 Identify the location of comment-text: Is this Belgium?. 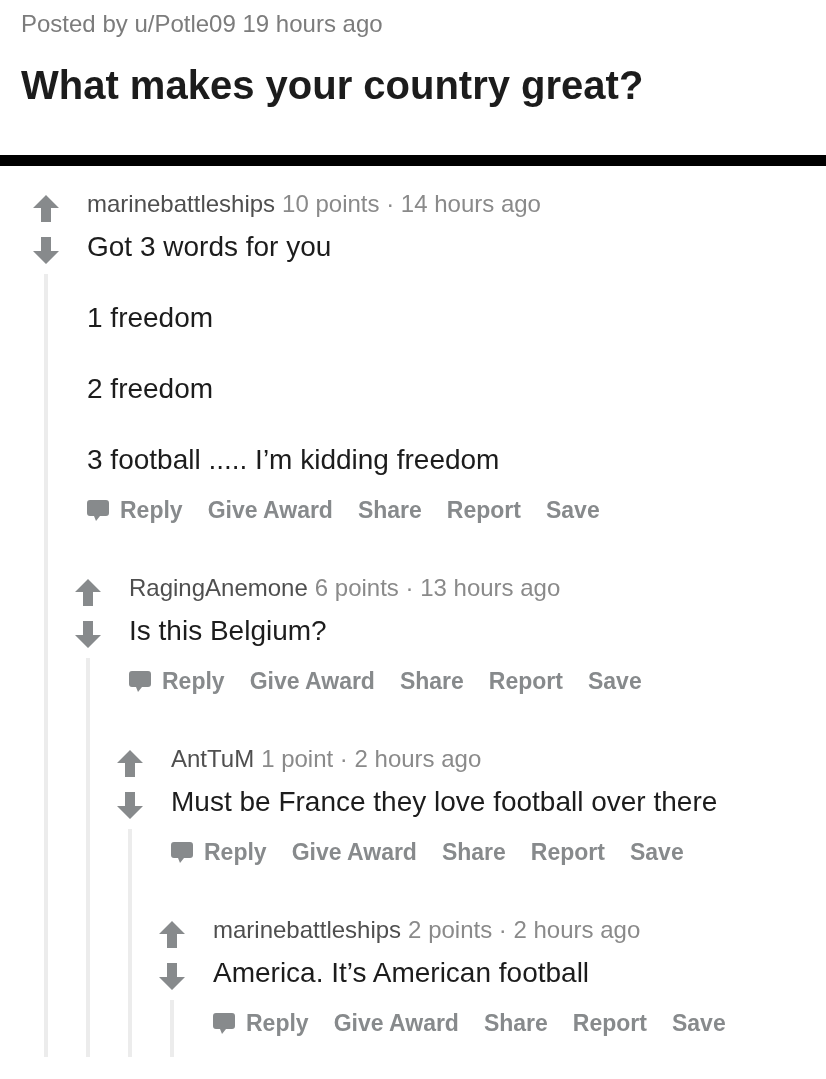
(228, 631).